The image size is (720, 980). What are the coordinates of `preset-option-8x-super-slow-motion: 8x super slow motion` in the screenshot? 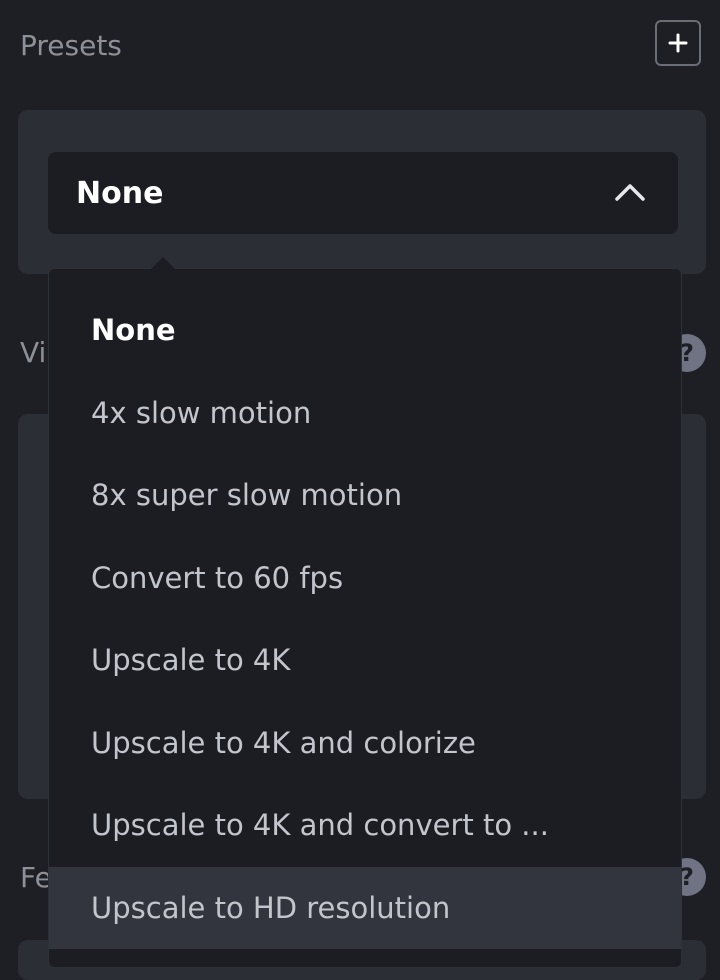 It's located at (365, 495).